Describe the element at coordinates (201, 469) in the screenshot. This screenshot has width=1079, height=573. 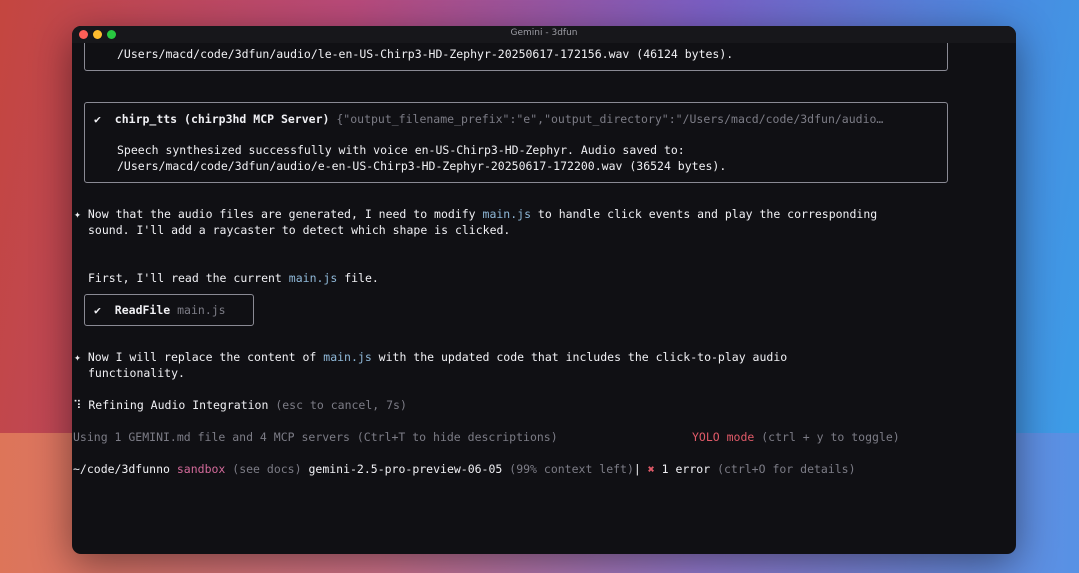
I see `sandbox-label: sandbox` at that location.